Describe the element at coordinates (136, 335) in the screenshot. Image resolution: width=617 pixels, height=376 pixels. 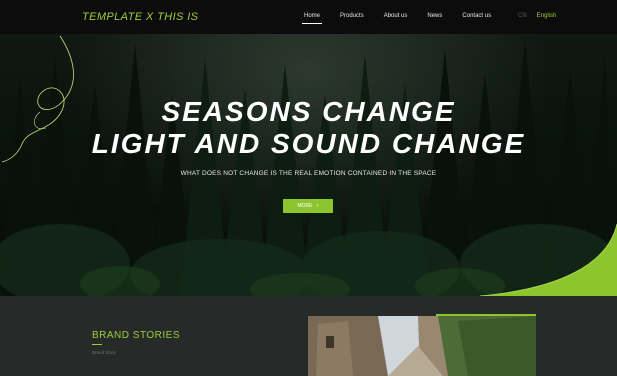
I see `brand-stories-title: BRAND STORIES` at that location.